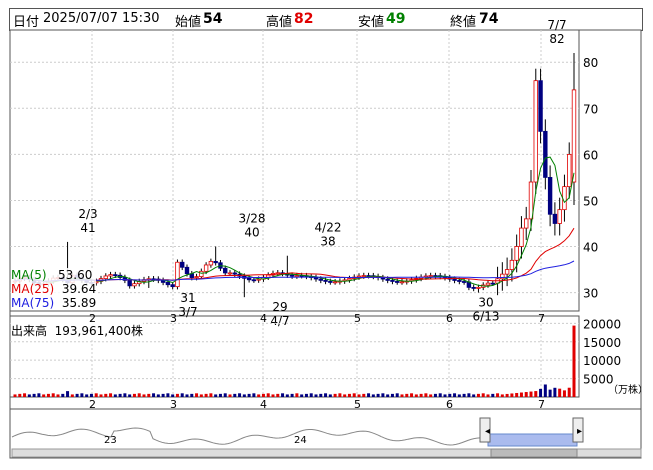 The width and height of the screenshot is (653, 470). What do you see at coordinates (252, 219) in the screenshot?
I see `annotation-date: 3/28` at bounding box center [252, 219].